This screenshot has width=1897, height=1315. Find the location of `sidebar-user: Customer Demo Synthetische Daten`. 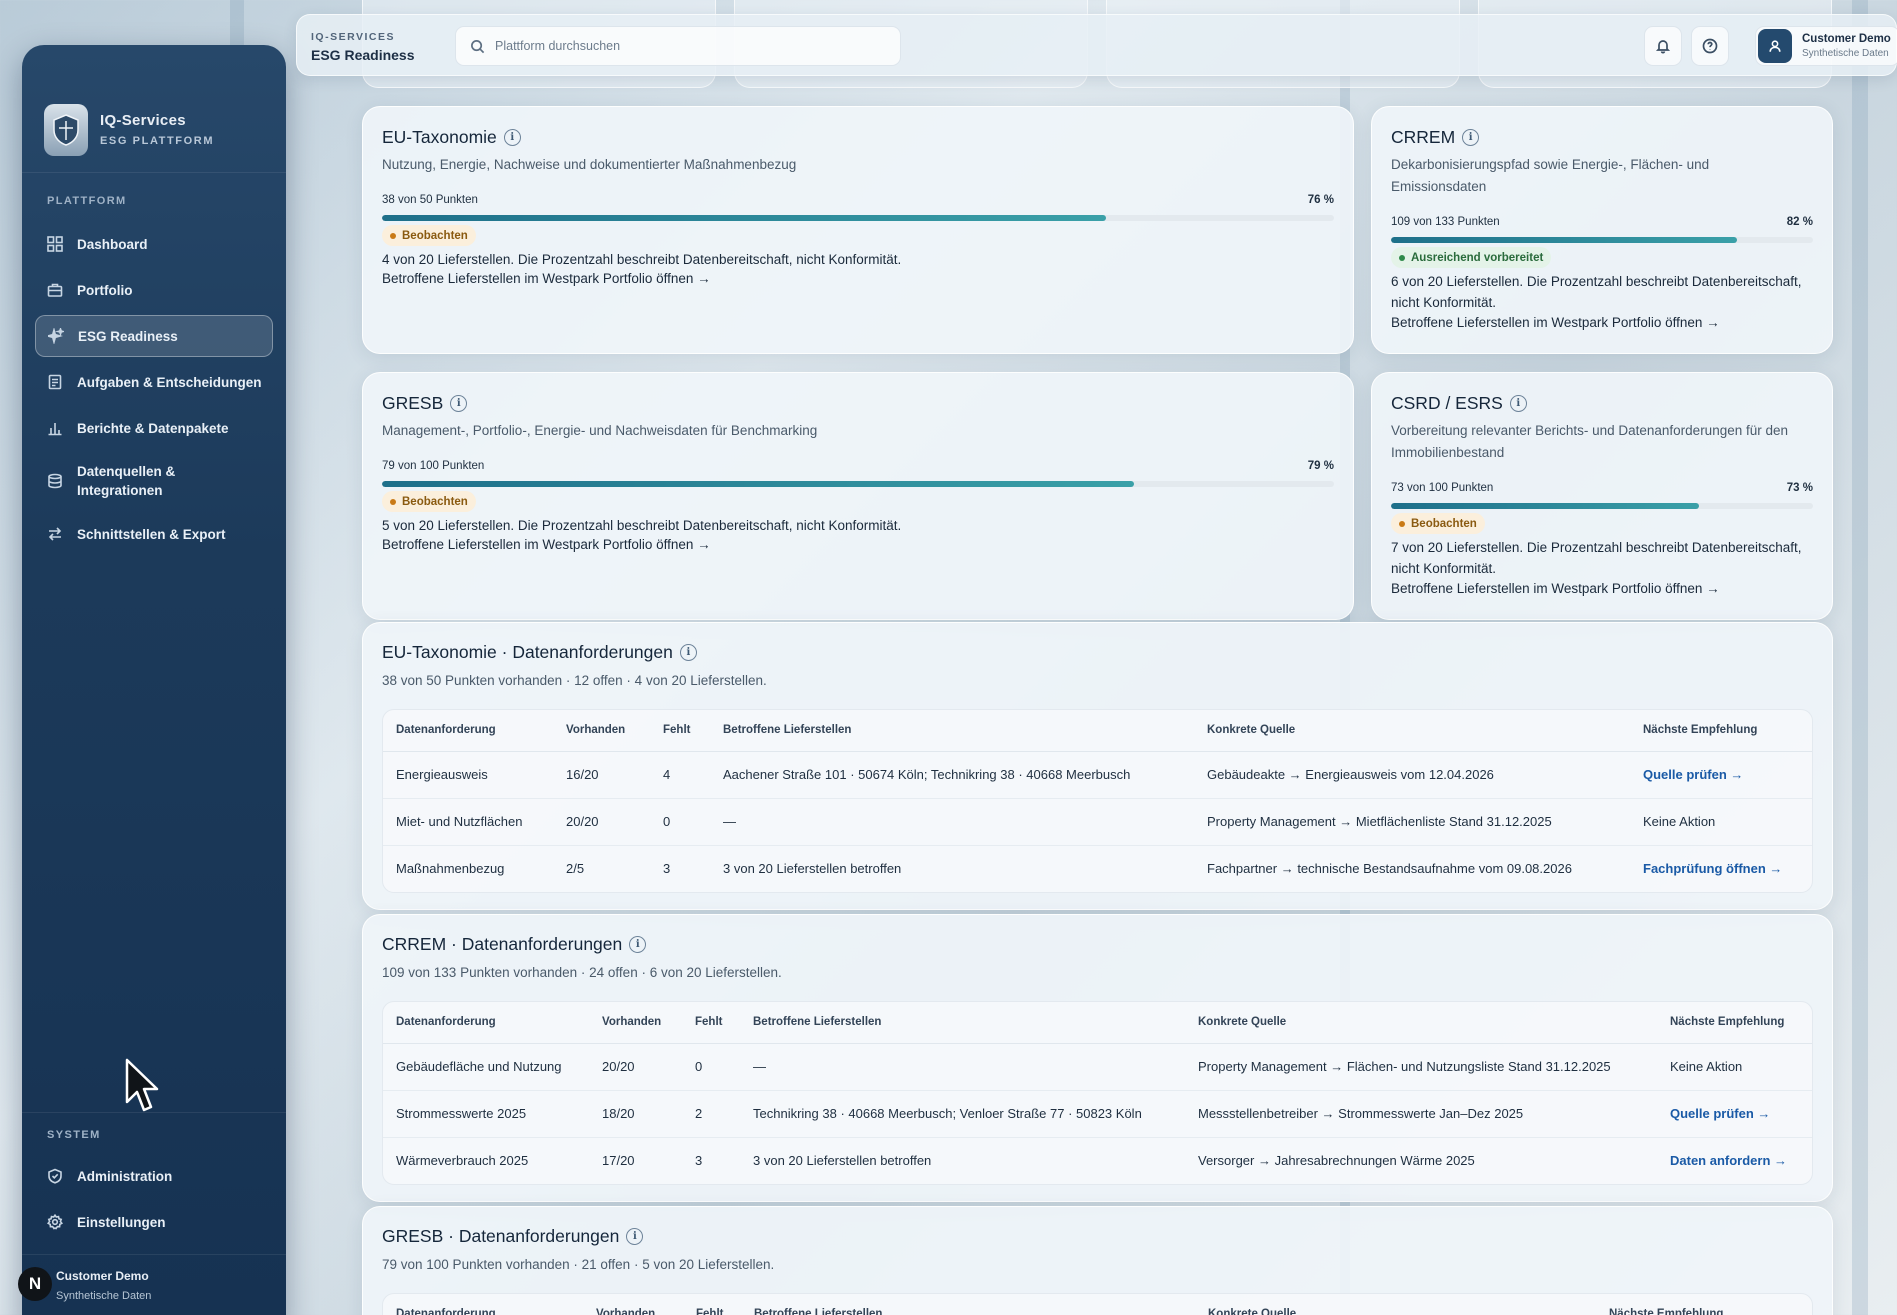

sidebar-user: Customer Demo Synthetische Daten is located at coordinates (154, 1278).